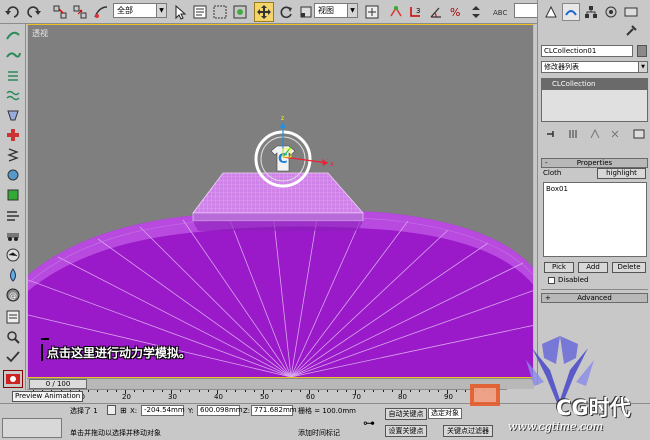  What do you see at coordinates (559, 267) in the screenshot?
I see `pick-button: Pick` at bounding box center [559, 267].